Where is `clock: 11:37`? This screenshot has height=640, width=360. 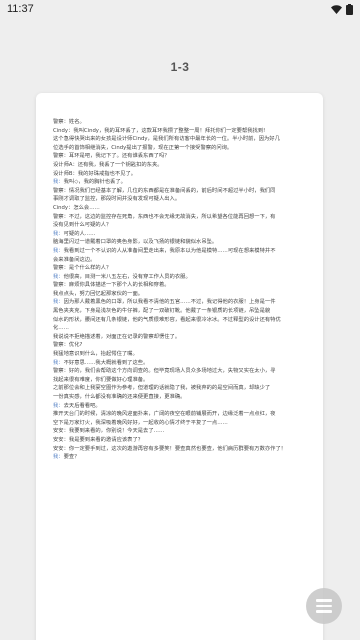
clock: 11:37 is located at coordinates (20, 9).